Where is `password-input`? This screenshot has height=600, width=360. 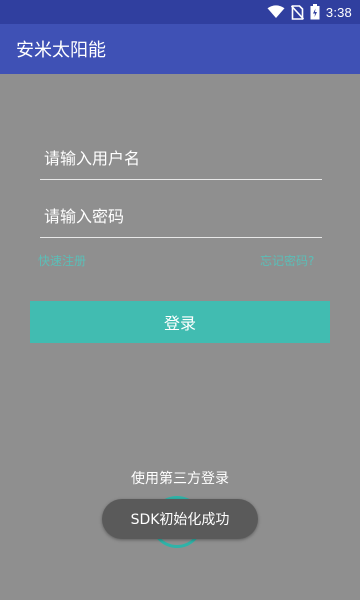
password-input is located at coordinates (183, 216).